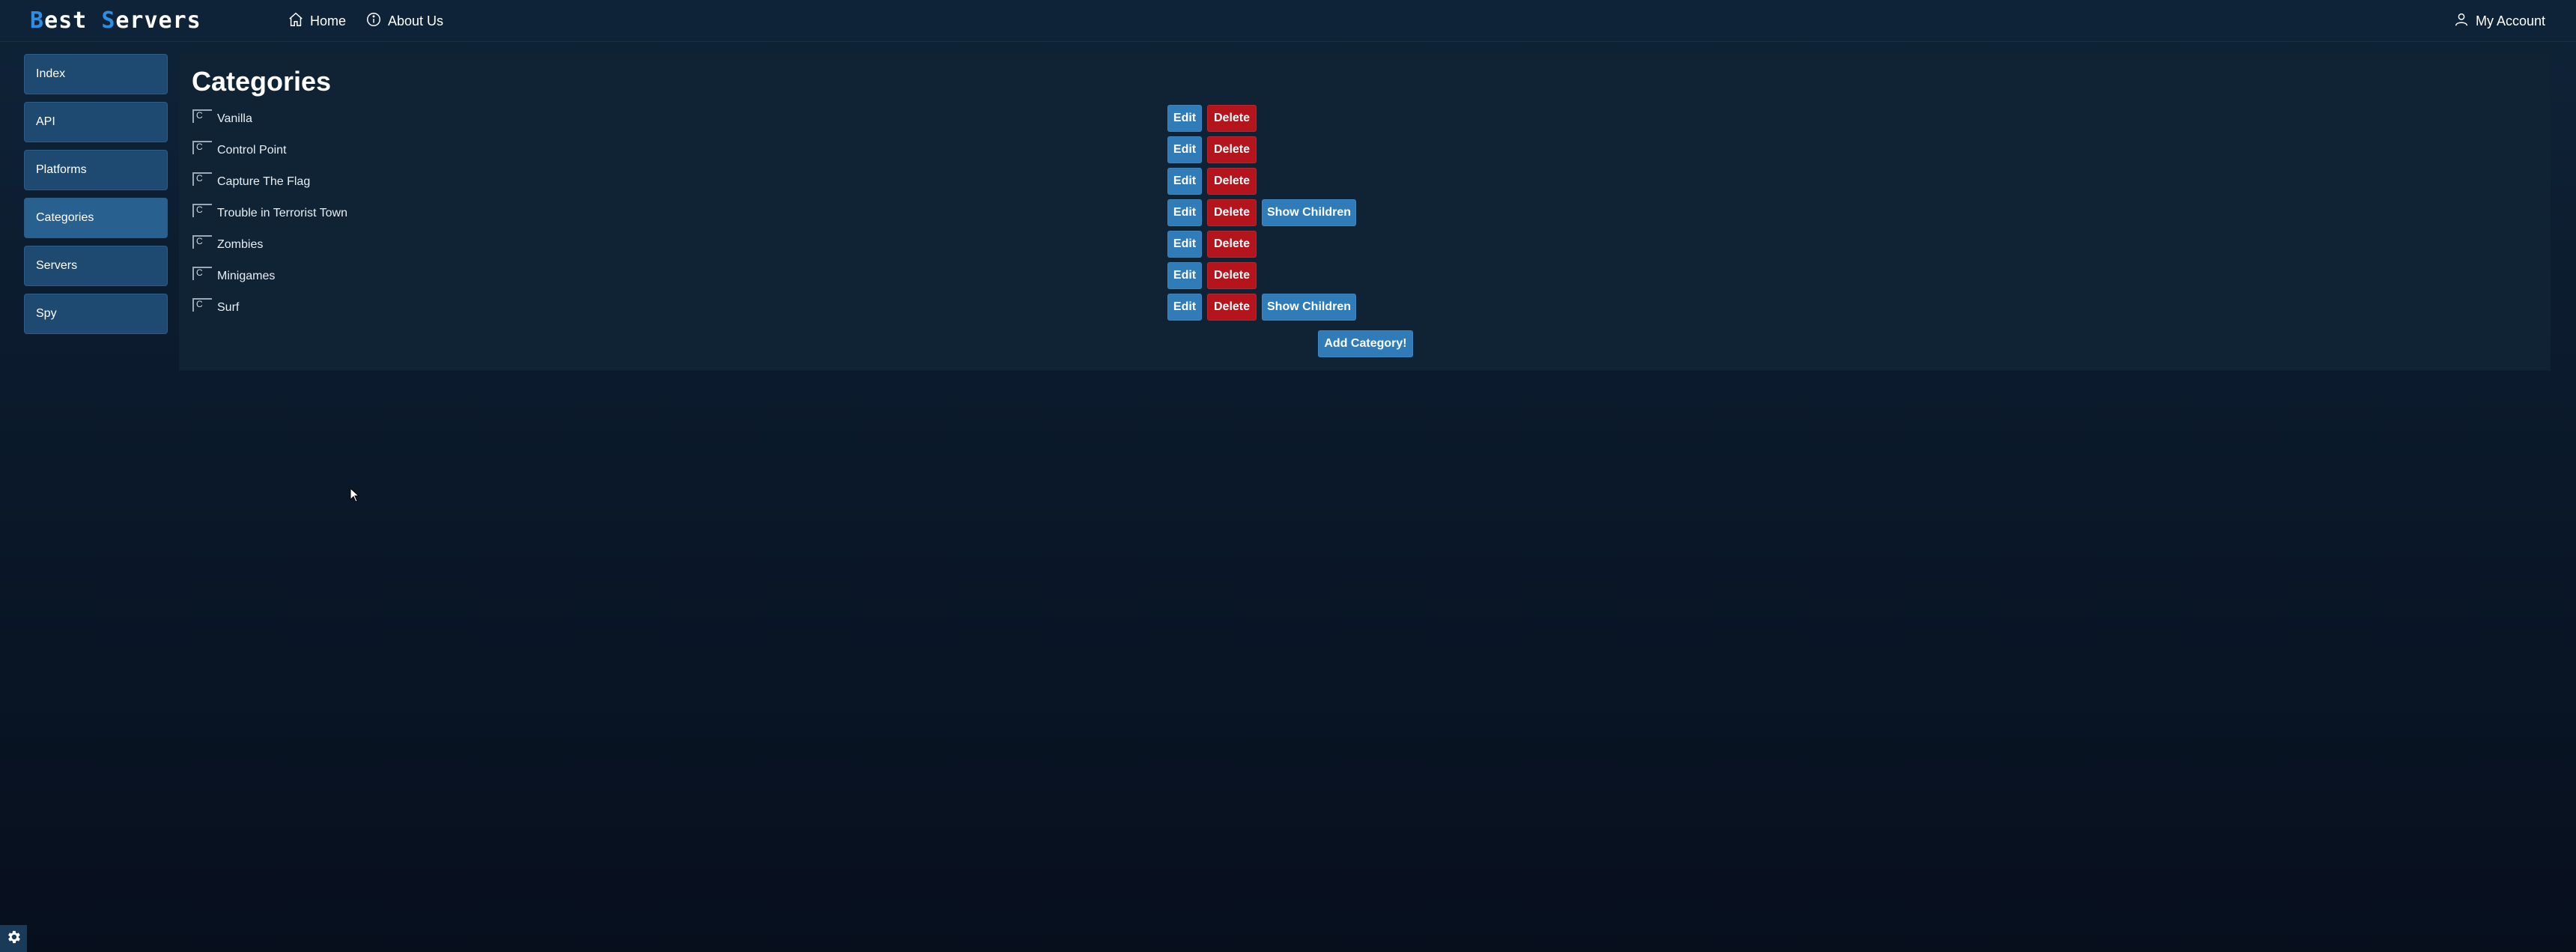 Image resolution: width=2576 pixels, height=952 pixels. Describe the element at coordinates (96, 74) in the screenshot. I see `sidebar-item-index: Index` at that location.